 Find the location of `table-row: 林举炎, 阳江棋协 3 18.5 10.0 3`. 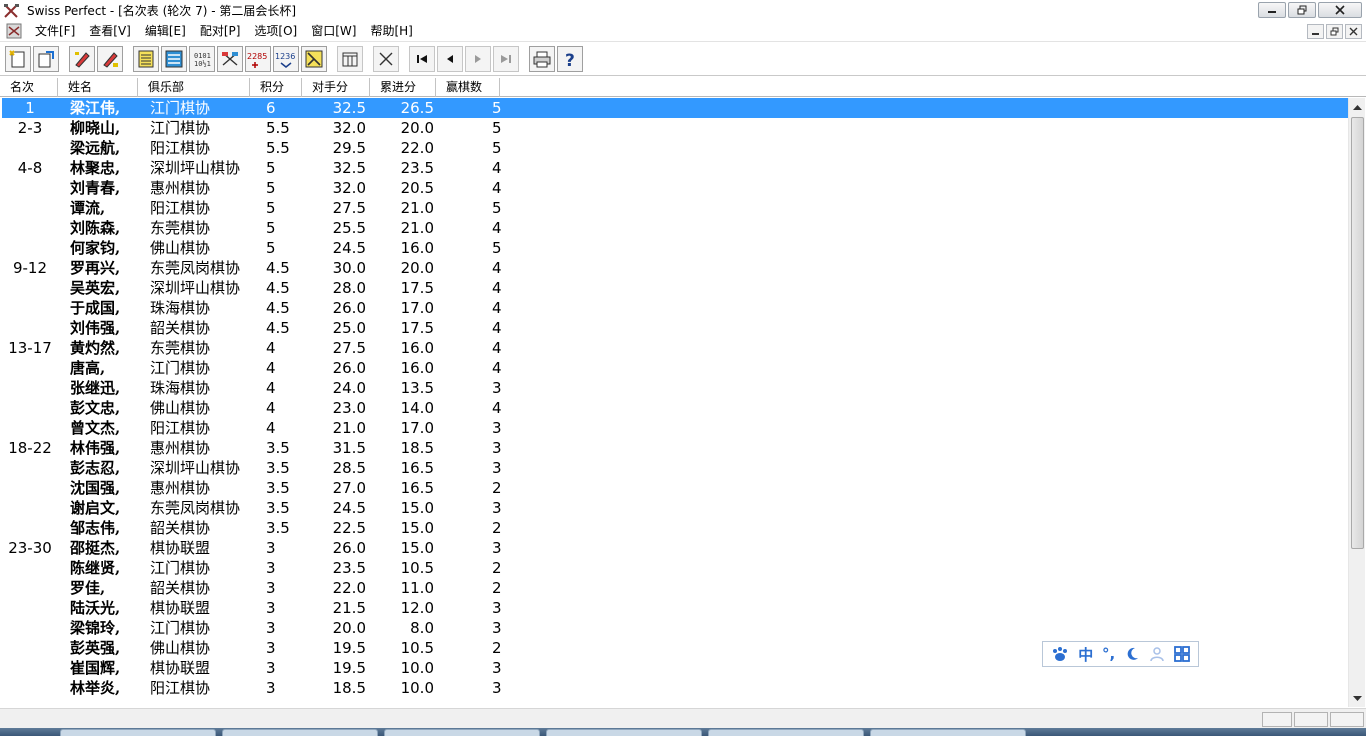

table-row: 林举炎, 阳江棋协 3 18.5 10.0 3 is located at coordinates (675, 688).